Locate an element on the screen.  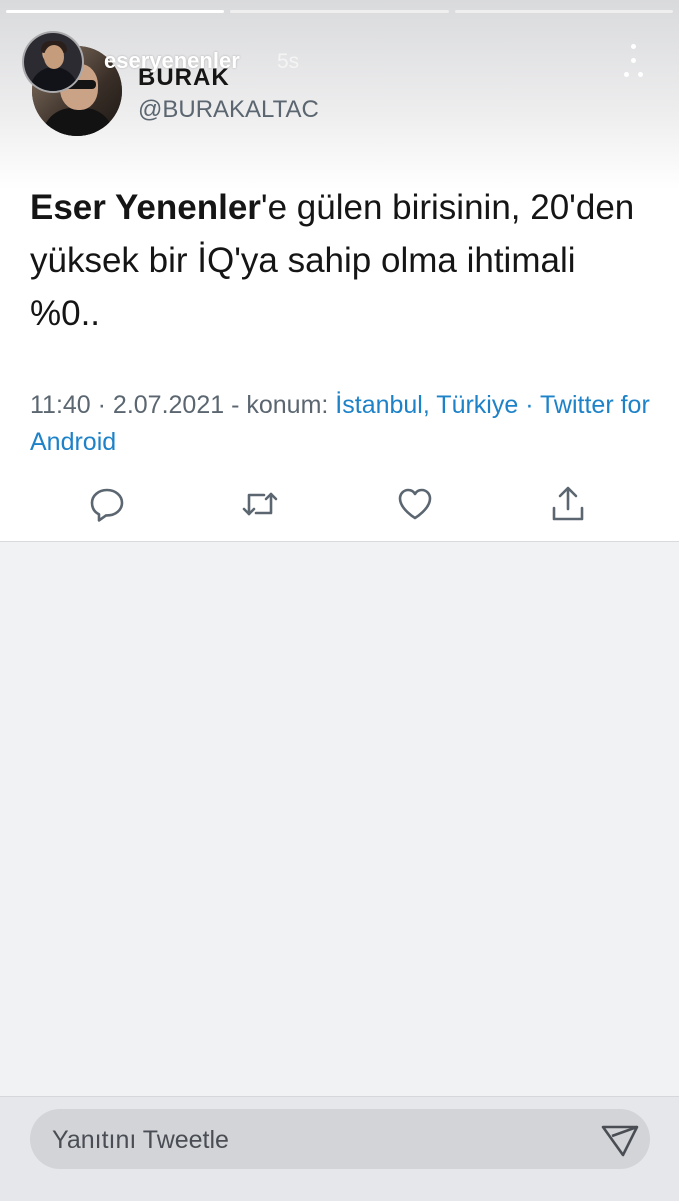
tweet-text-mention: Eser Yenenler is located at coordinates (145, 207).